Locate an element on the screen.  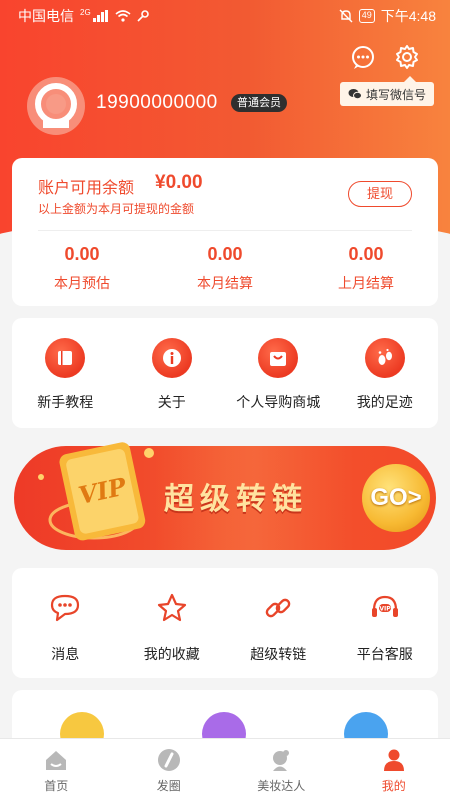
avatar is located at coordinates (56, 106).